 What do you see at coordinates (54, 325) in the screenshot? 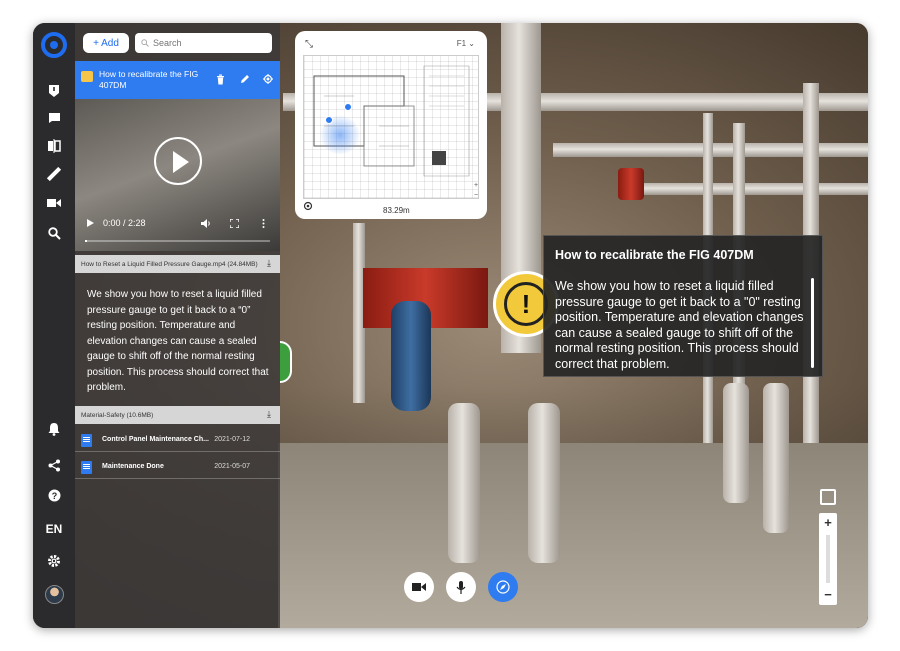
I see `icon-rail: ? EN` at bounding box center [54, 325].